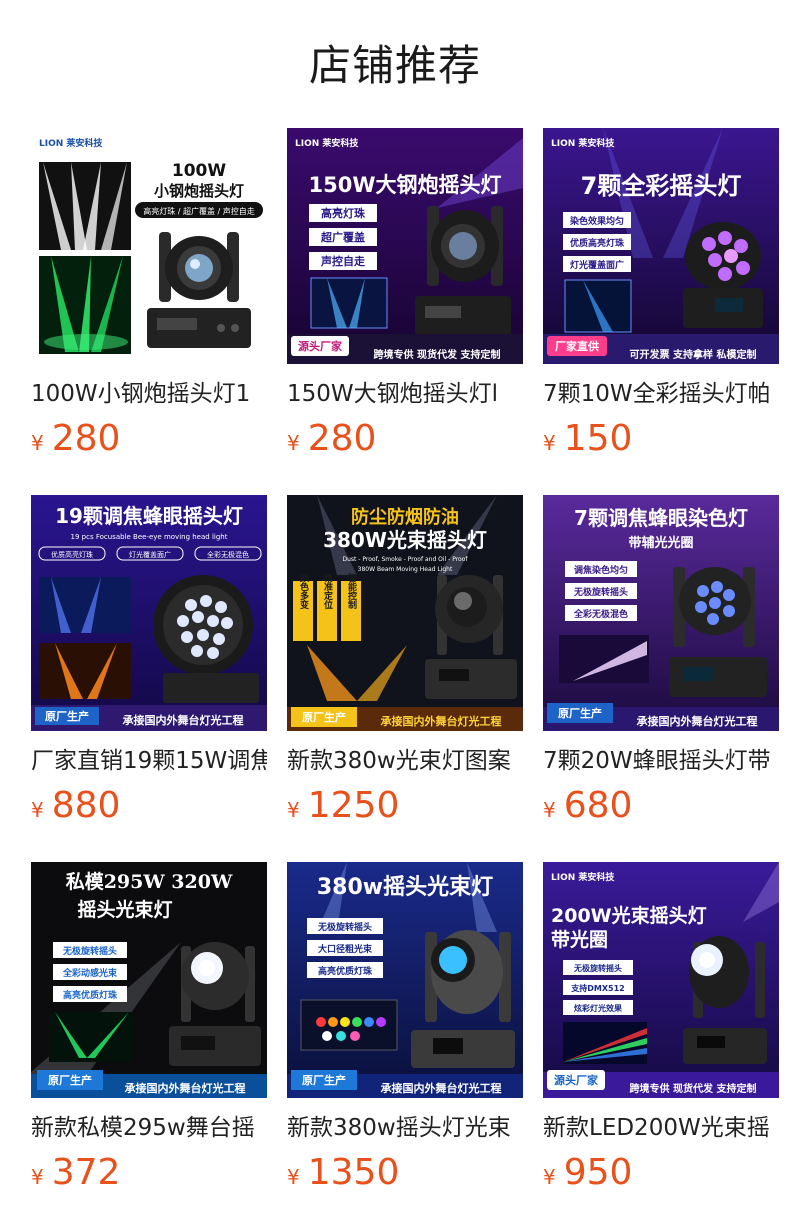 The height and width of the screenshot is (1230, 790). Describe the element at coordinates (661, 518) in the screenshot. I see `image-headline: 7颗调焦蜂眼染色灯` at that location.